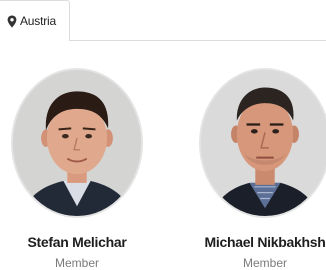 The image size is (326, 270). What do you see at coordinates (12, 21) in the screenshot?
I see `map-pin-icon` at bounding box center [12, 21].